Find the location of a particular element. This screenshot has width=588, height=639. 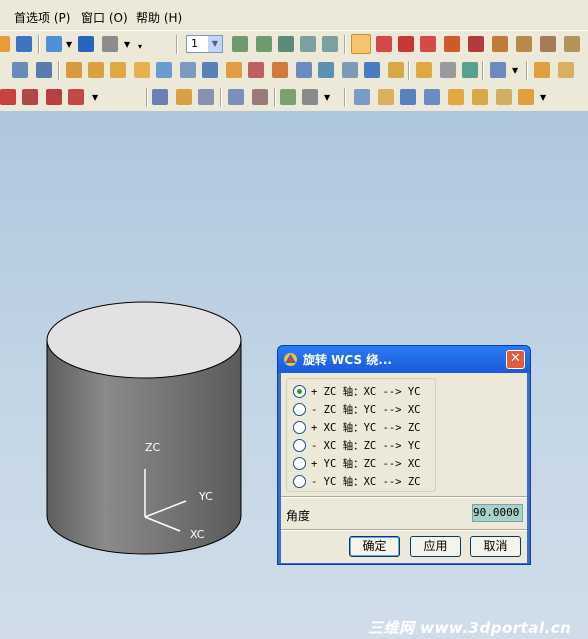

watermark: 三维网 www.3dportal.cn is located at coordinates (470, 628).